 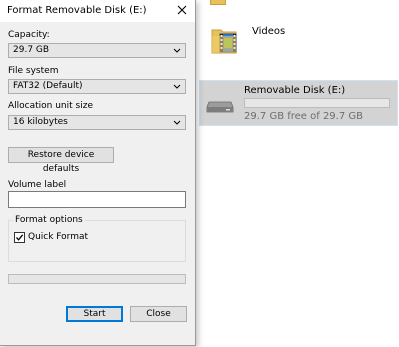 What do you see at coordinates (158, 314) in the screenshot?
I see `close-button: Close` at bounding box center [158, 314].